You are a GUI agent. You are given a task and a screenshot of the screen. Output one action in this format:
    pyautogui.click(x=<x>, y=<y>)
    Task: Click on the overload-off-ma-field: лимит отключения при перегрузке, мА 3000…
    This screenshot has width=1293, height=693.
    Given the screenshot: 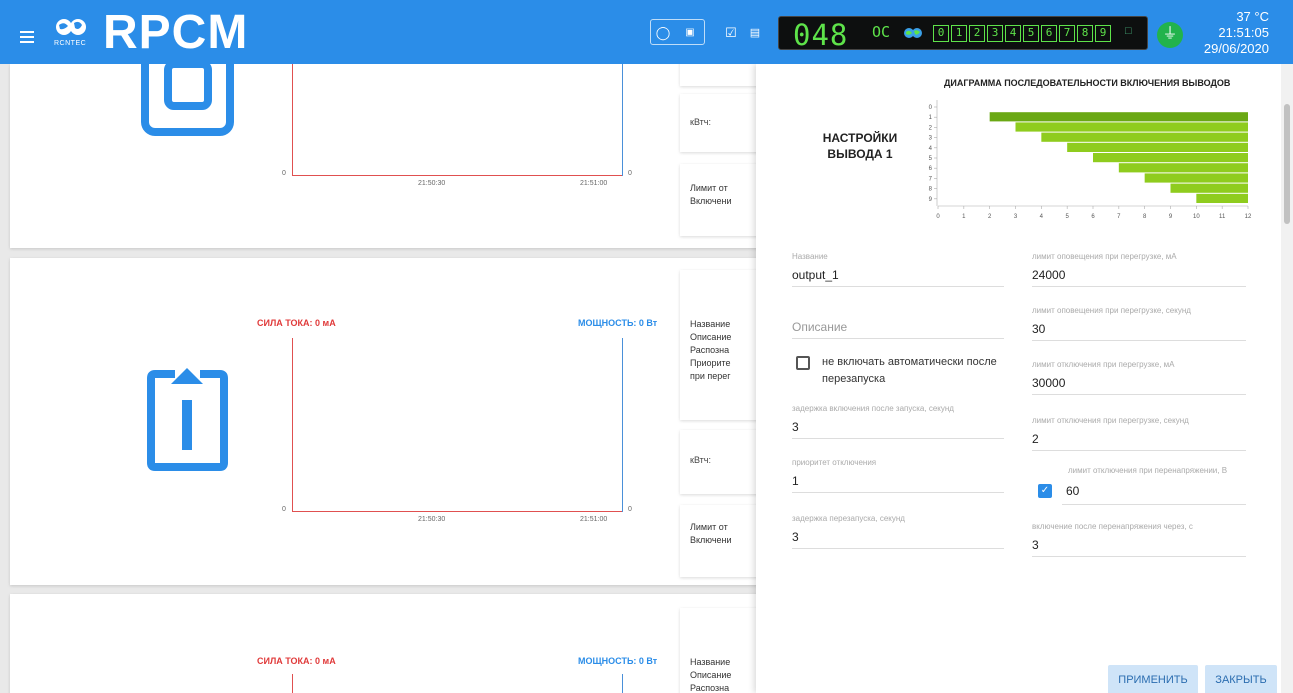 What is the action you would take?
    pyautogui.click(x=1139, y=377)
    